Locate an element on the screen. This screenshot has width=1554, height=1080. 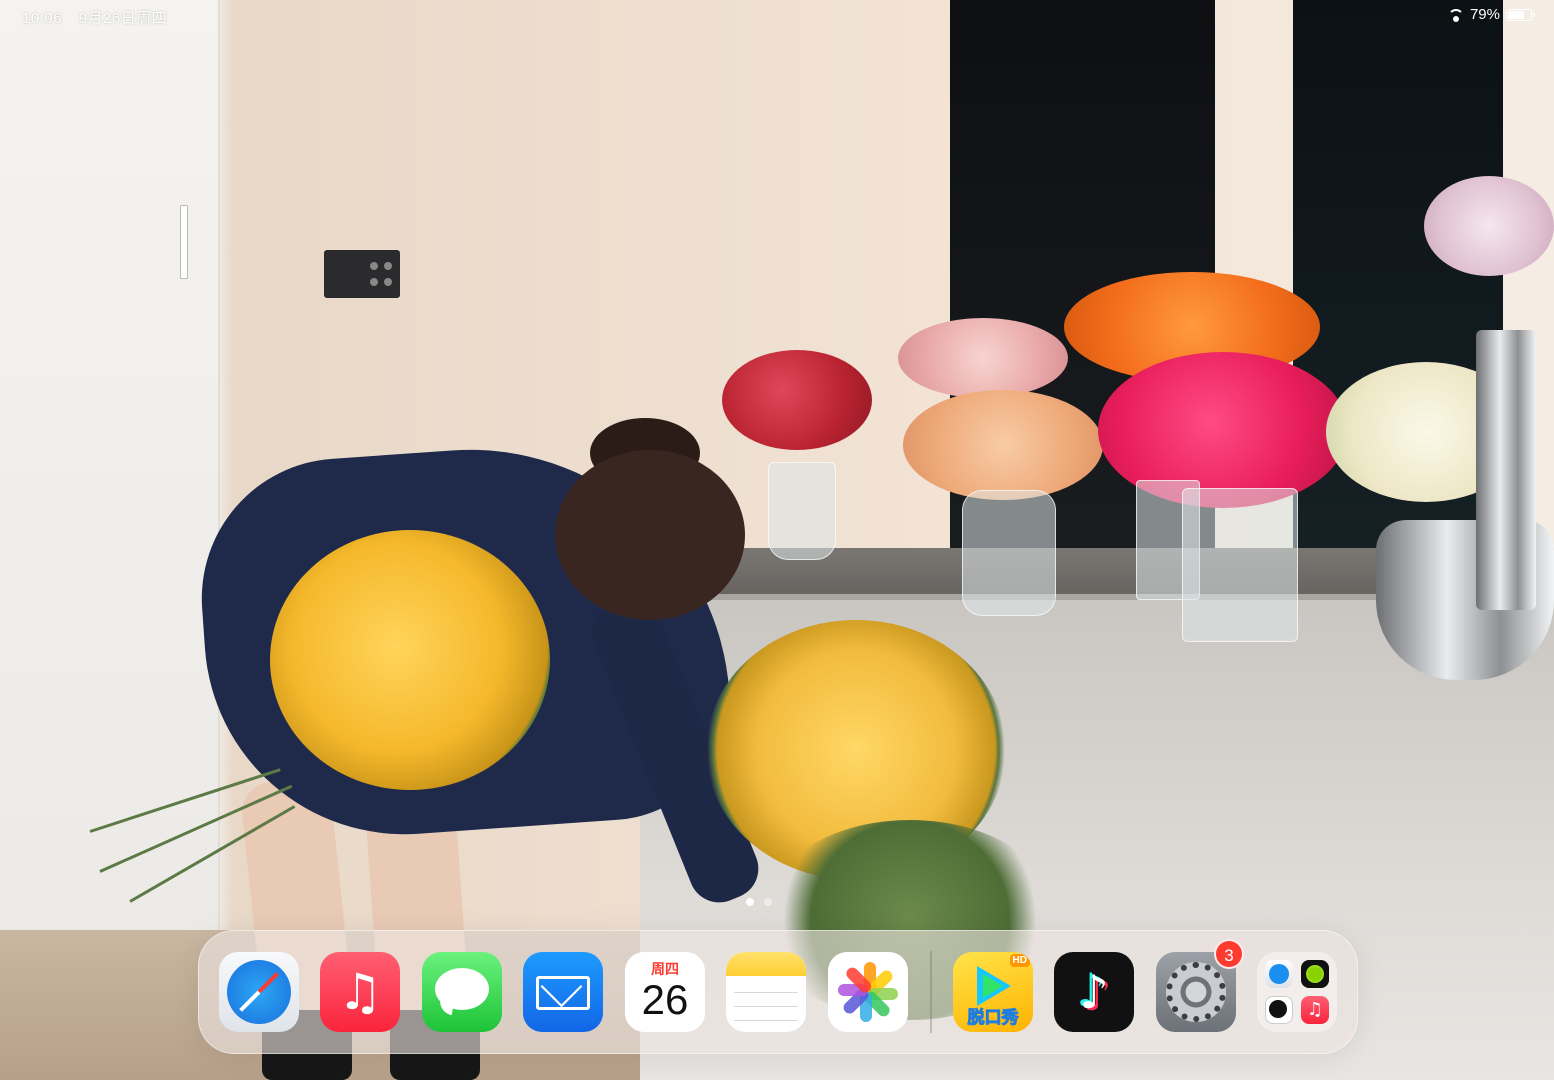
wallpaper-light-switch is located at coordinates (362, 274).